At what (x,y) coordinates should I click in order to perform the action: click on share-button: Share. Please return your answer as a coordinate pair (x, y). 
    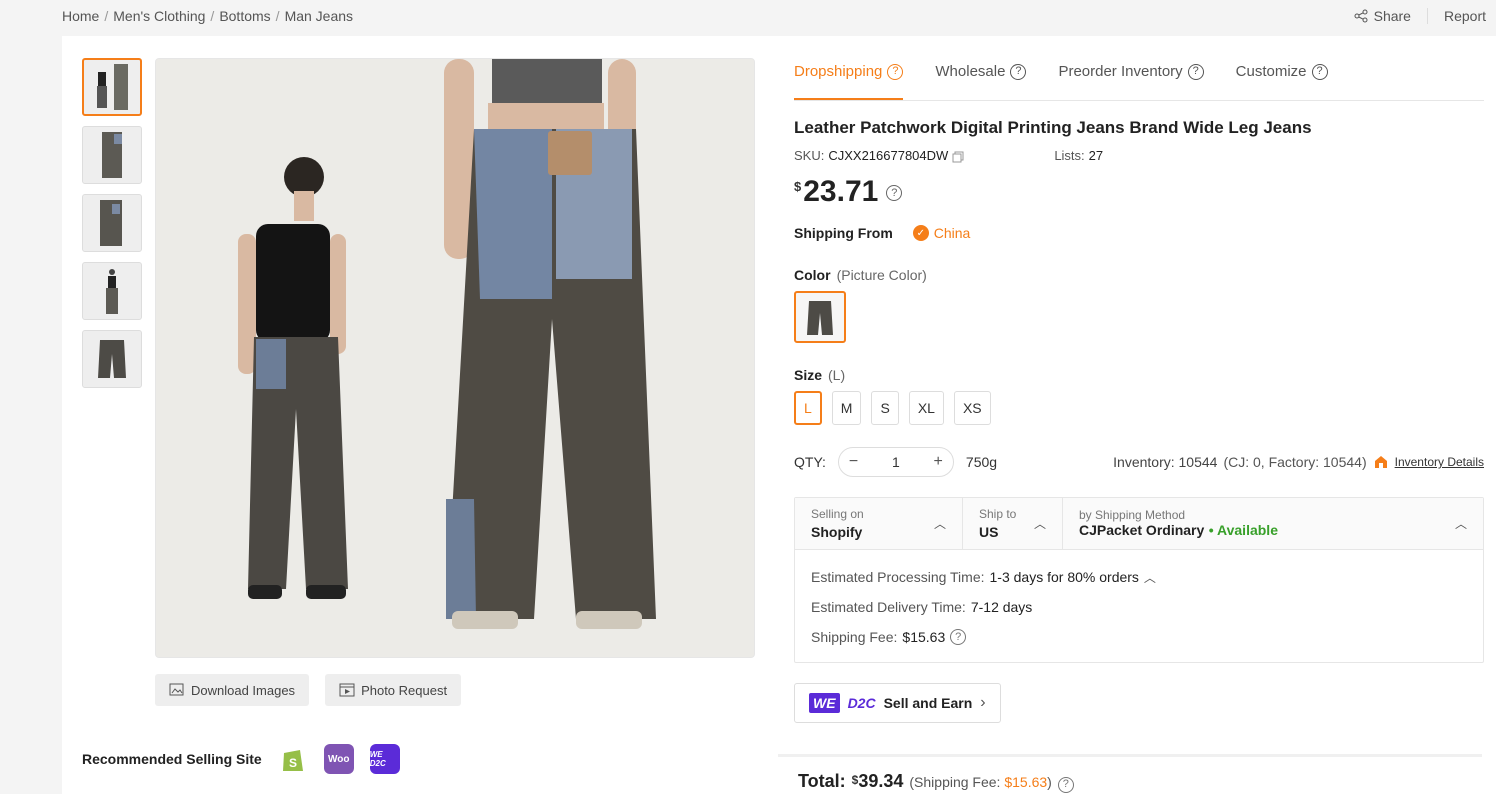
    Looking at the image, I should click on (1391, 16).